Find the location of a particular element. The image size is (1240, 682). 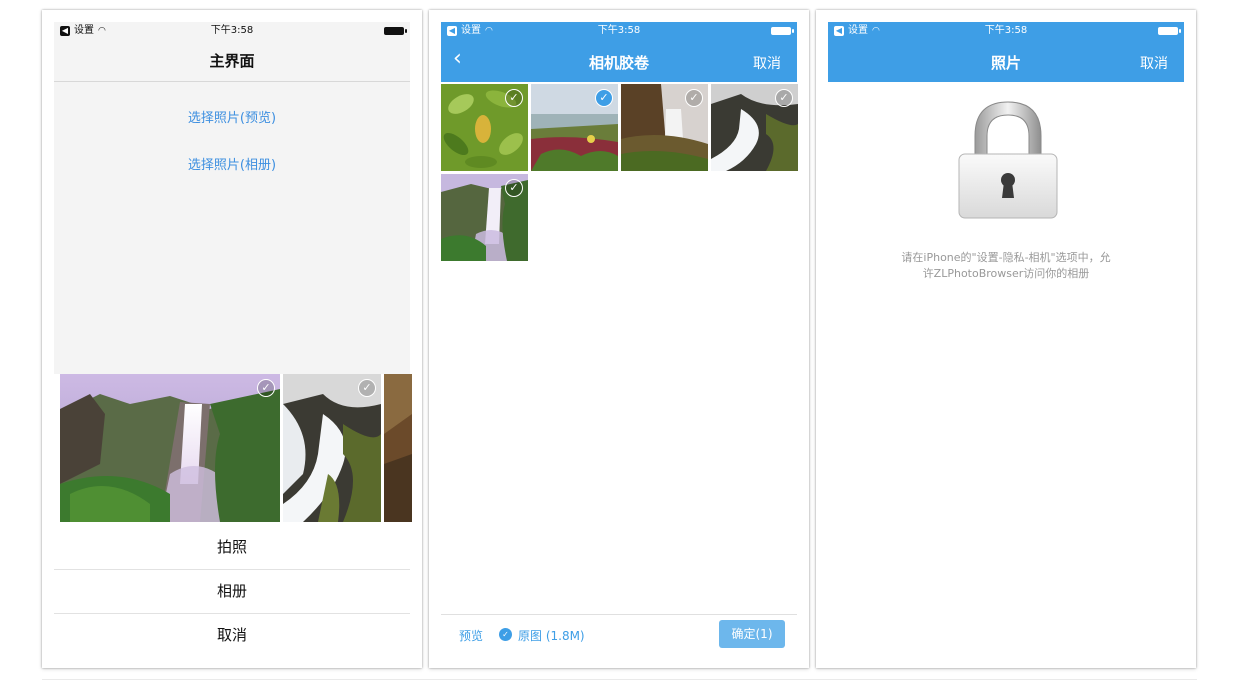

toolbar-divider is located at coordinates (619, 614).